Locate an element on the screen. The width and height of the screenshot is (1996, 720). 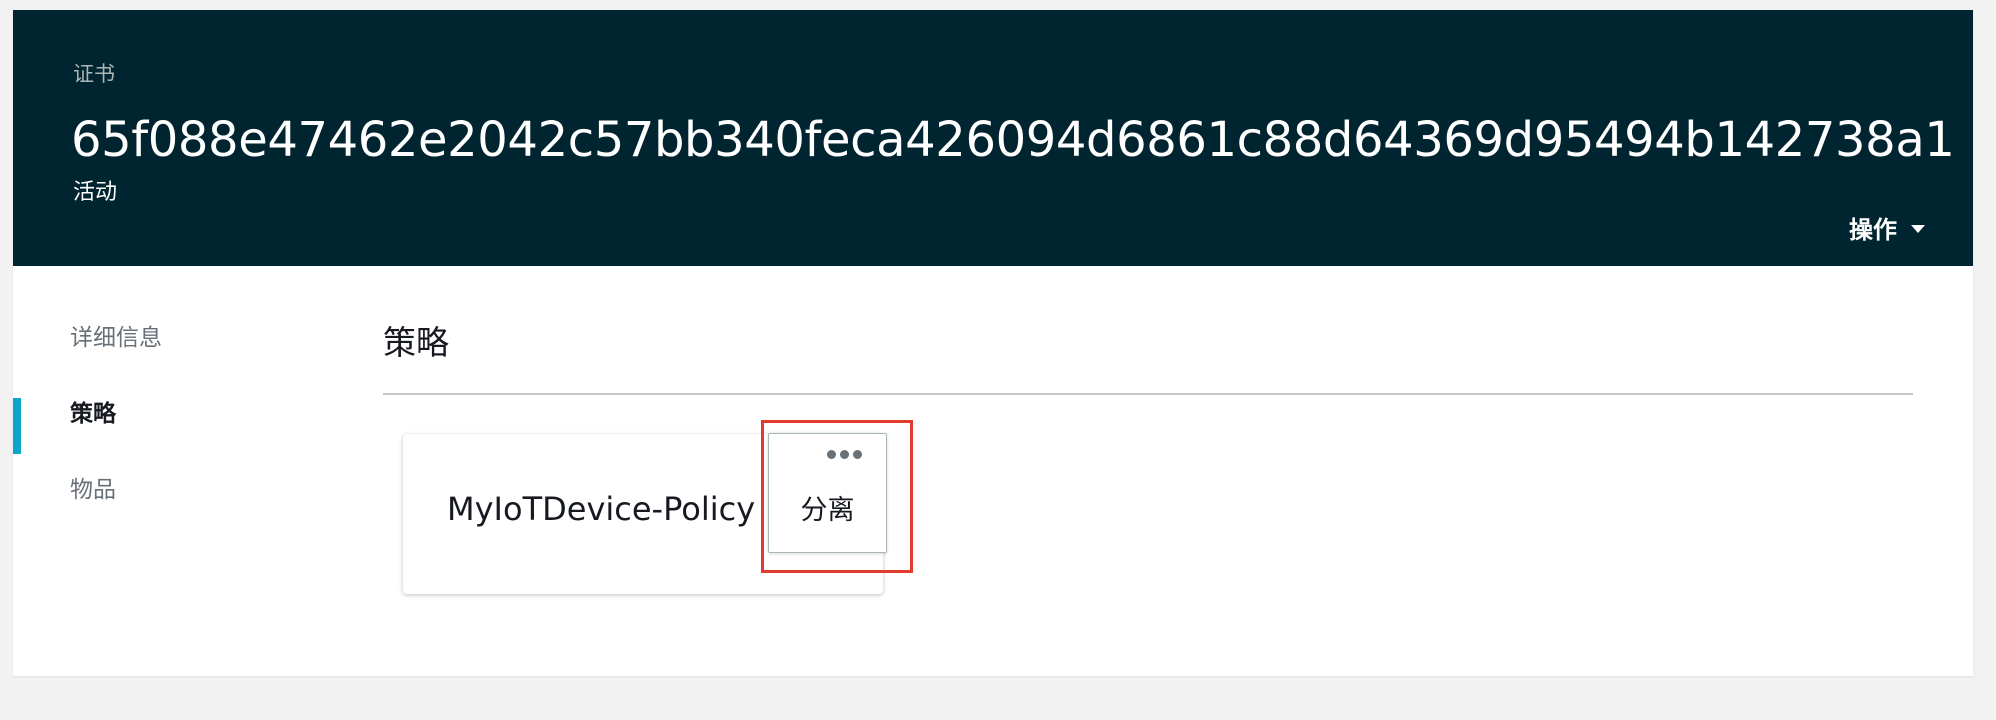
policy-name: MyIoTDevice-Policy is located at coordinates (601, 509).